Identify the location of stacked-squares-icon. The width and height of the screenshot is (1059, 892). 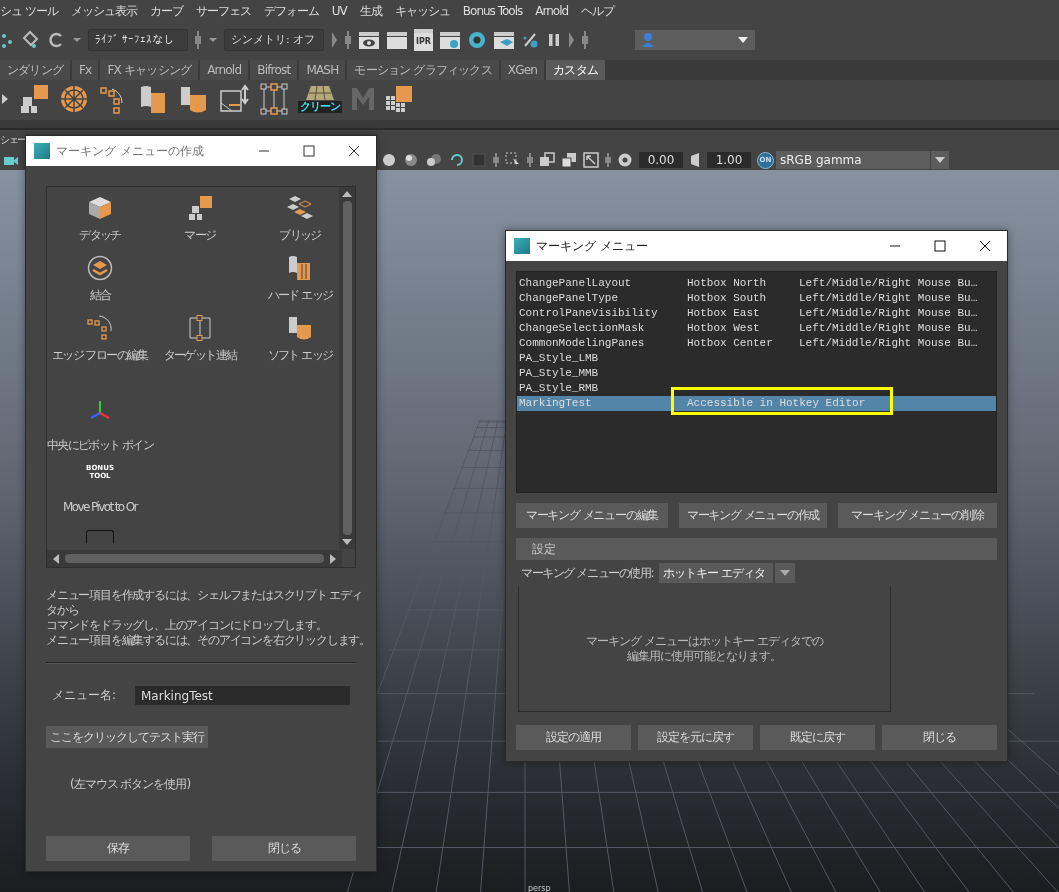
(569, 160).